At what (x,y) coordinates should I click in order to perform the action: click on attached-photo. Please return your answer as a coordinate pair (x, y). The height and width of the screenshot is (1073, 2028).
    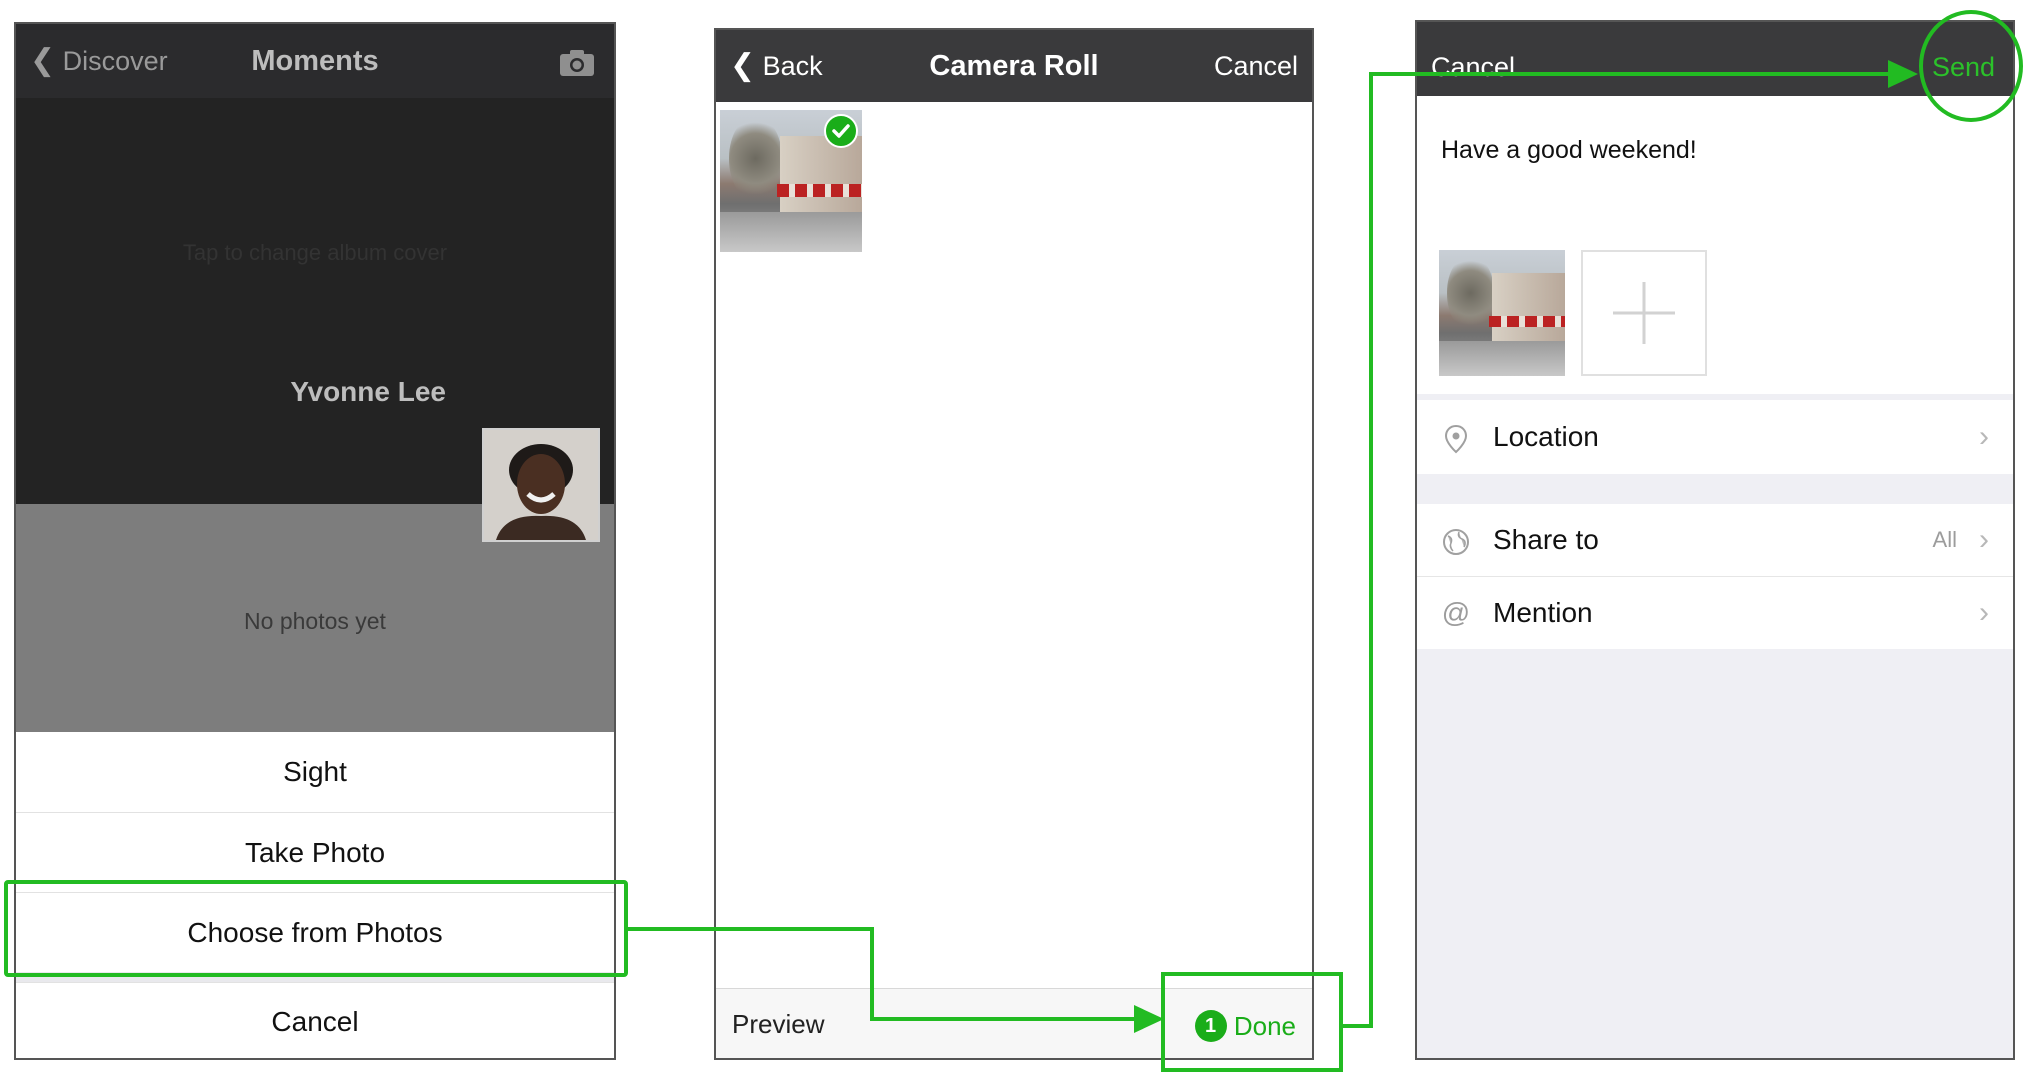
    Looking at the image, I should click on (1502, 313).